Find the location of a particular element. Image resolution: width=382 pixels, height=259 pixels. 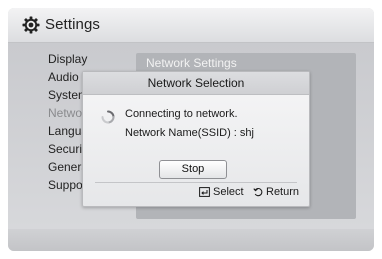

title-bar: Settings is located at coordinates (191, 25).